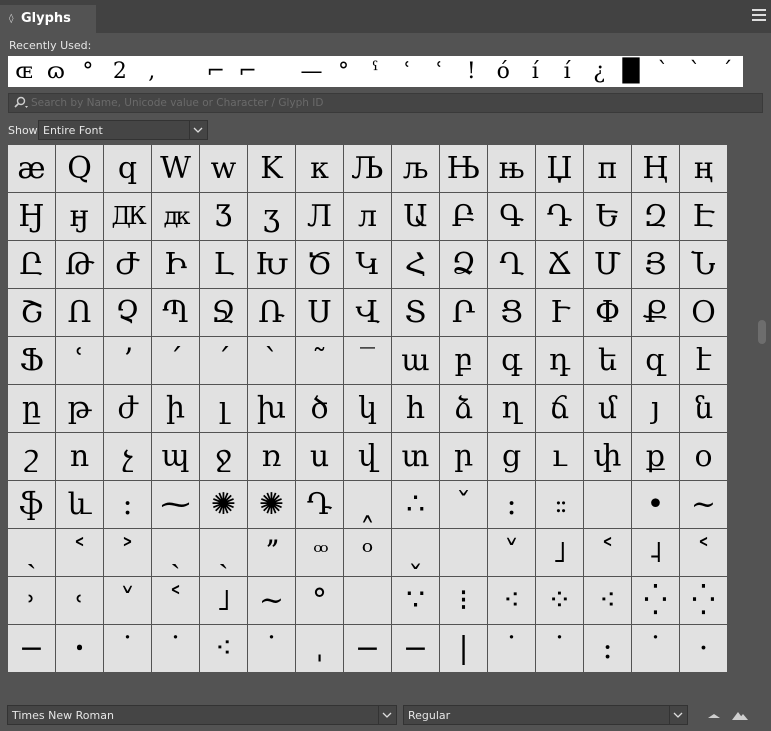 This screenshot has width=771, height=731. What do you see at coordinates (123, 130) in the screenshot?
I see `show-dropdown: Entire Font` at bounding box center [123, 130].